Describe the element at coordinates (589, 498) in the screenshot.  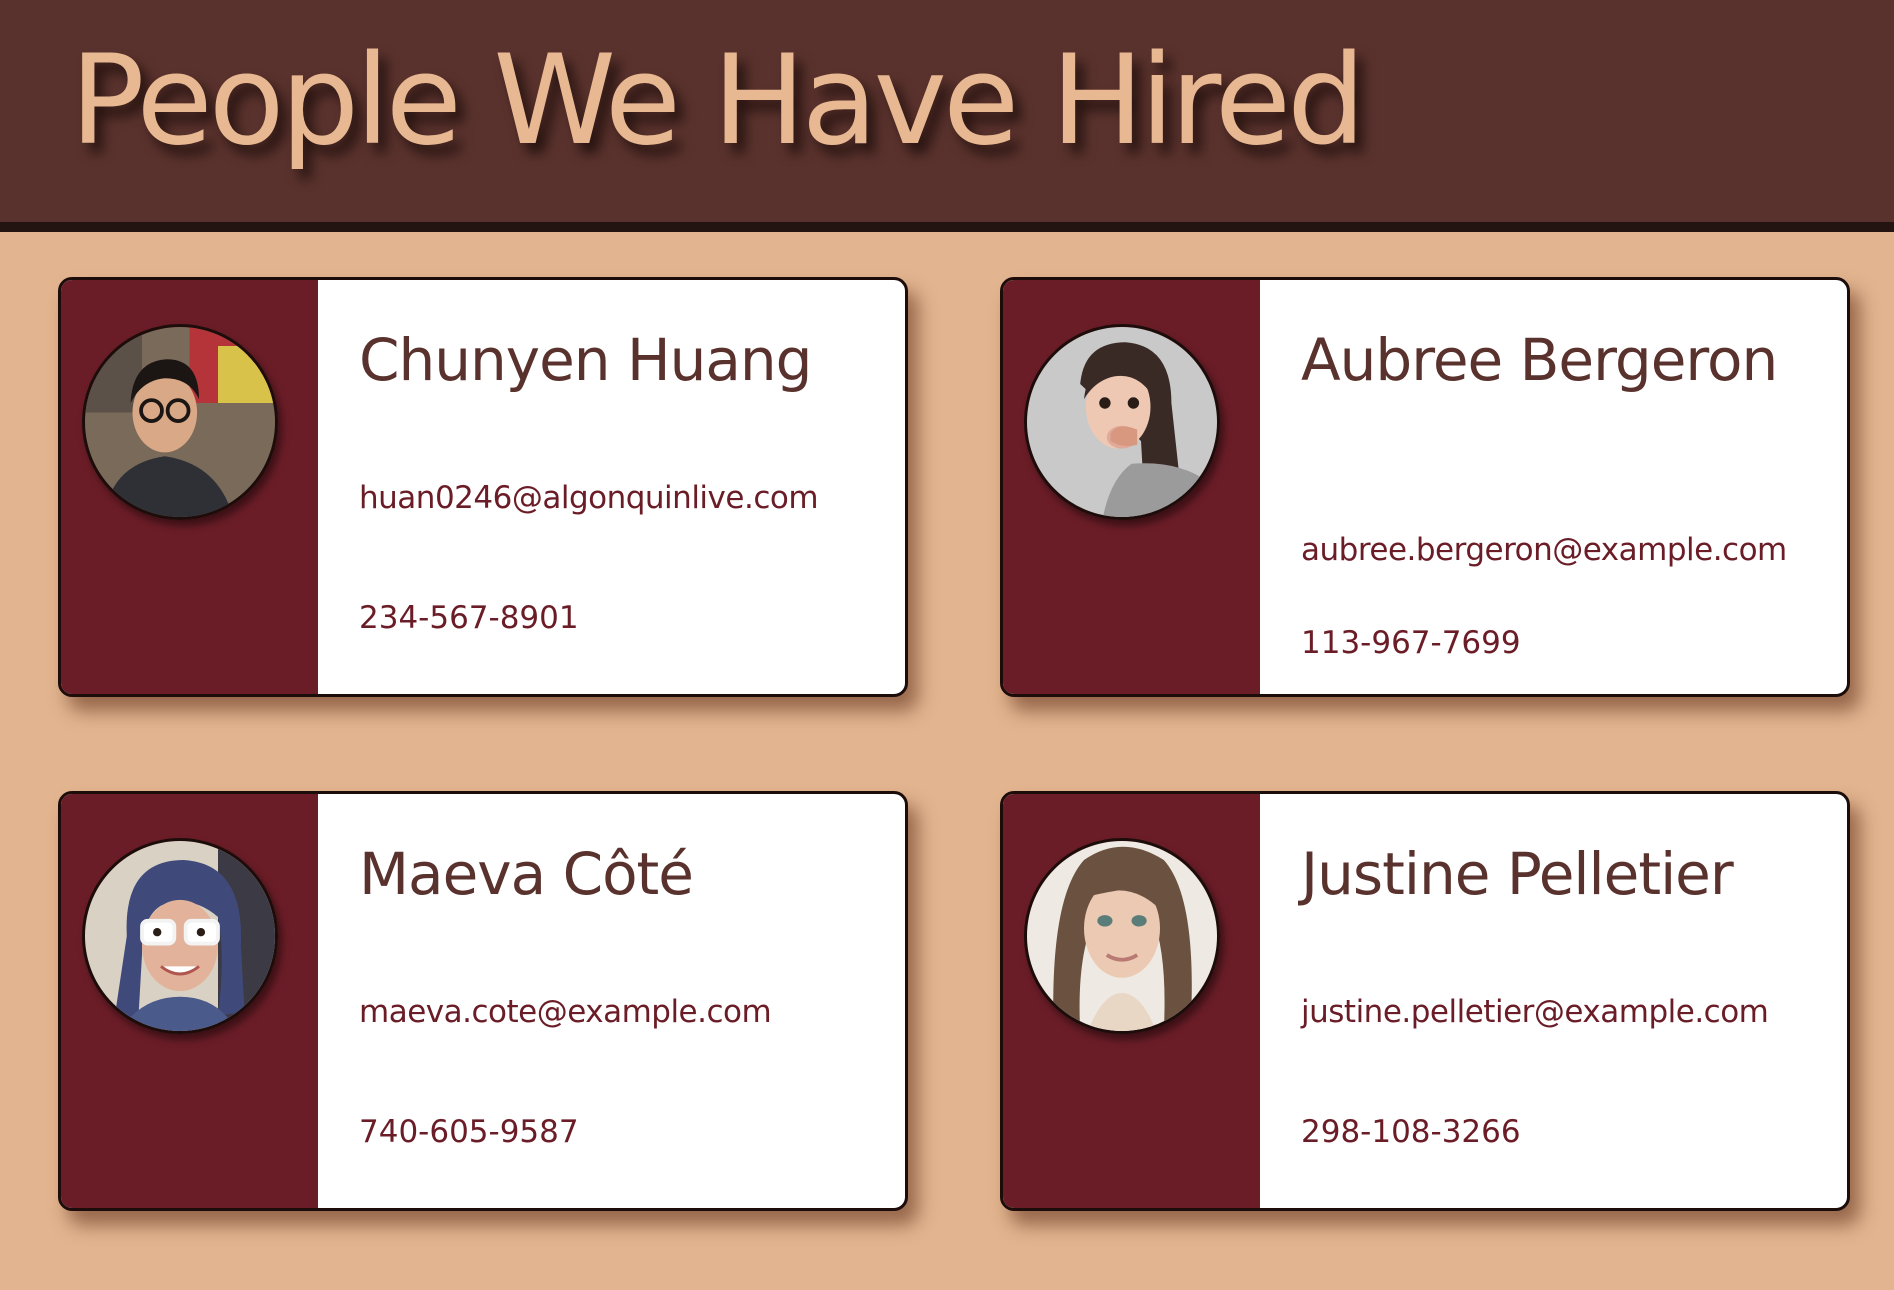
I see `person-email: huan0246@algonquinlive.com` at that location.